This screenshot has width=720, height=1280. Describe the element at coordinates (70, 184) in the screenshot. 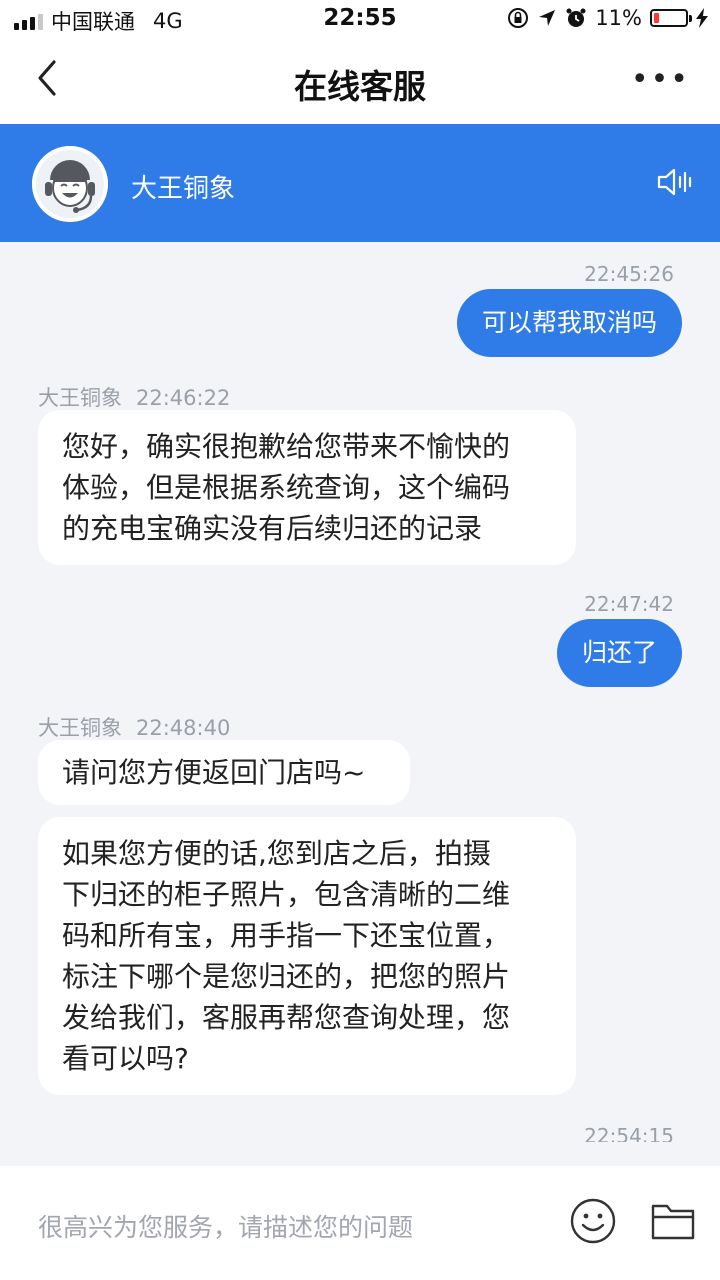

I see `agent-avatar` at that location.